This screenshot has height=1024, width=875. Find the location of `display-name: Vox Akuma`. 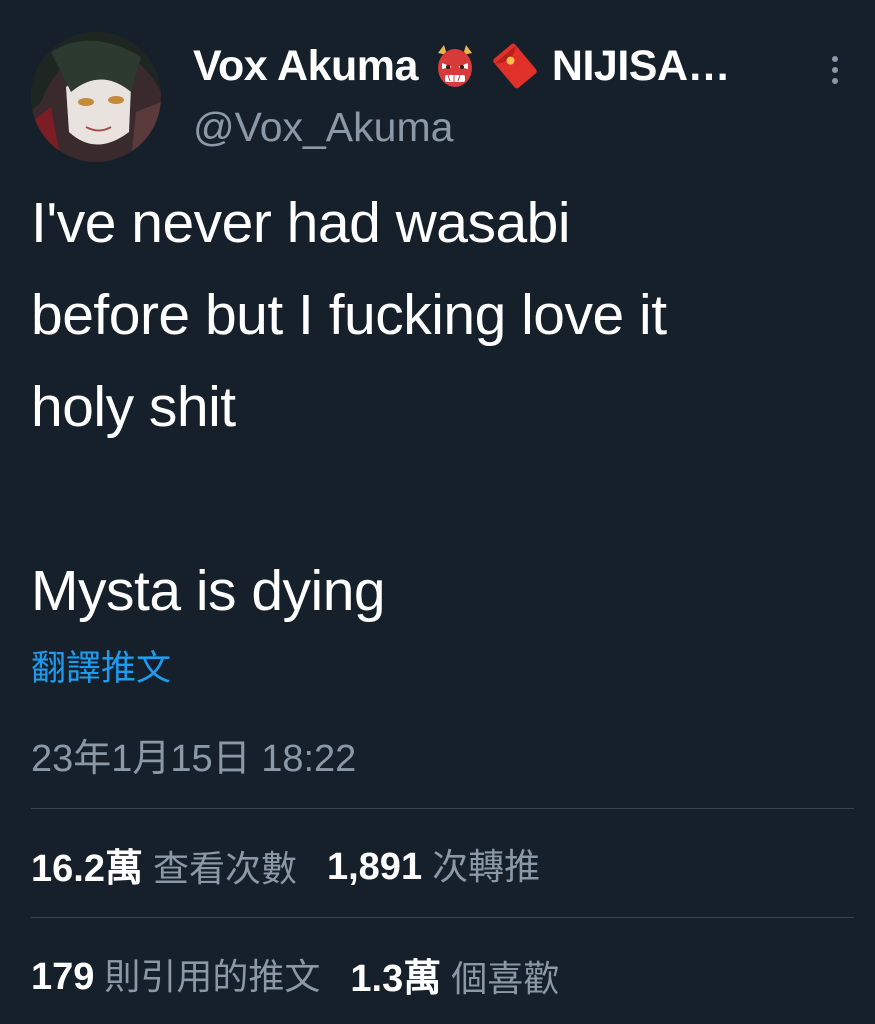

display-name: Vox Akuma is located at coordinates (305, 66).